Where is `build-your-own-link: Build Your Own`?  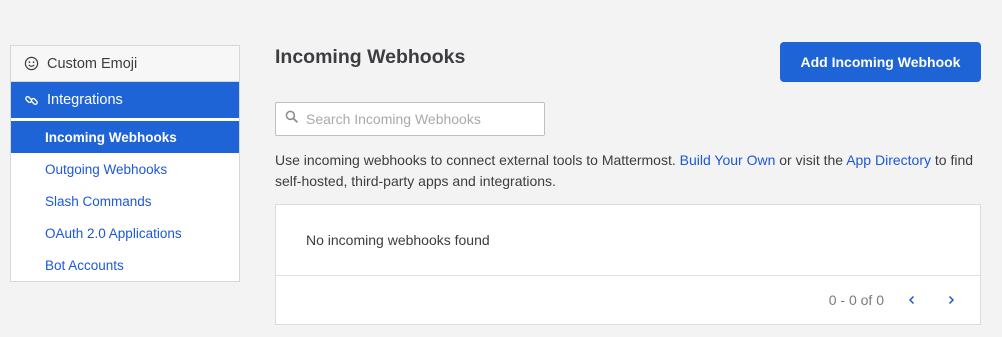 build-your-own-link: Build Your Own is located at coordinates (728, 160).